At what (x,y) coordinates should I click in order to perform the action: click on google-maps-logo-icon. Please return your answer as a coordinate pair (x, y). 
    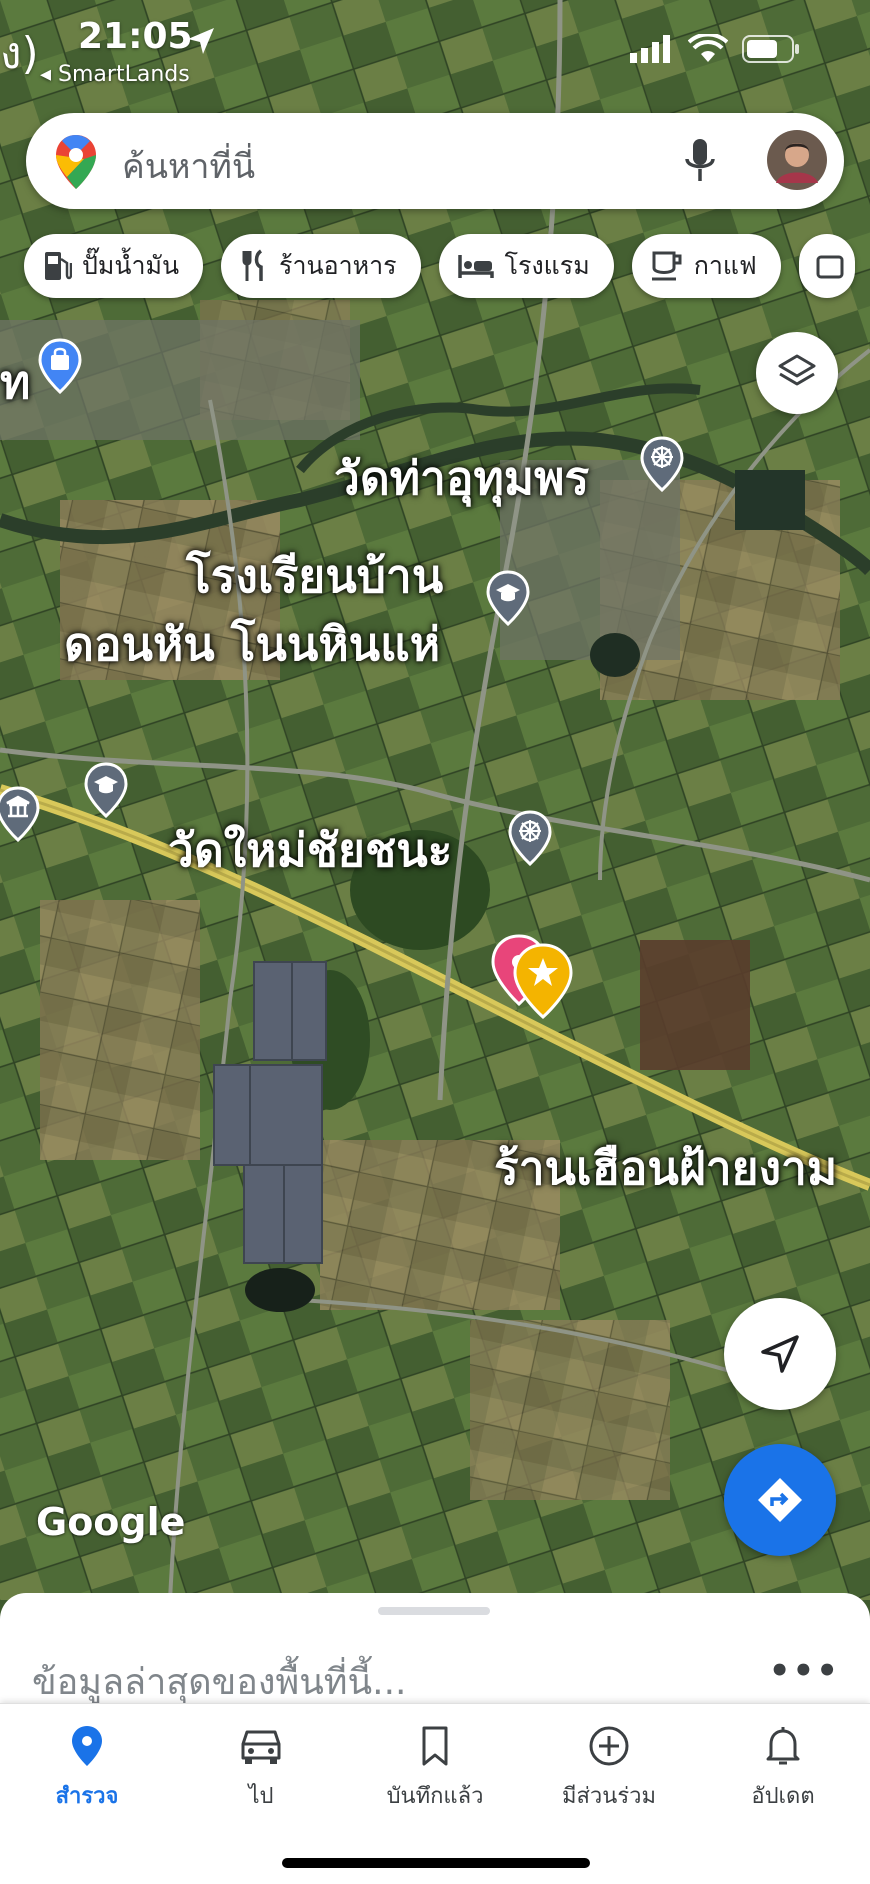
    Looking at the image, I should click on (76, 162).